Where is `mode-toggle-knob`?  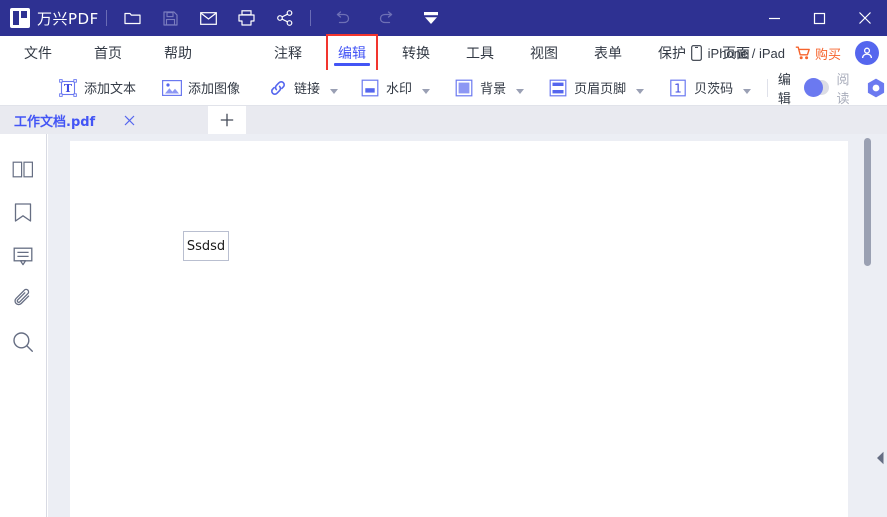 mode-toggle-knob is located at coordinates (814, 87).